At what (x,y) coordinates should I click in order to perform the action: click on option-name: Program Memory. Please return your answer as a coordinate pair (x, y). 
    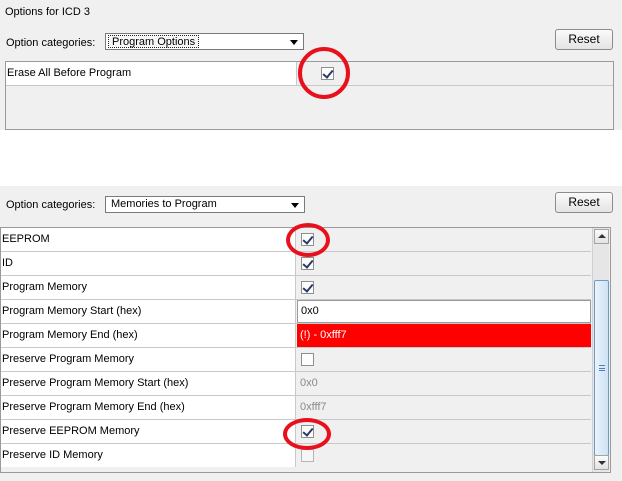
    Looking at the image, I should click on (148, 287).